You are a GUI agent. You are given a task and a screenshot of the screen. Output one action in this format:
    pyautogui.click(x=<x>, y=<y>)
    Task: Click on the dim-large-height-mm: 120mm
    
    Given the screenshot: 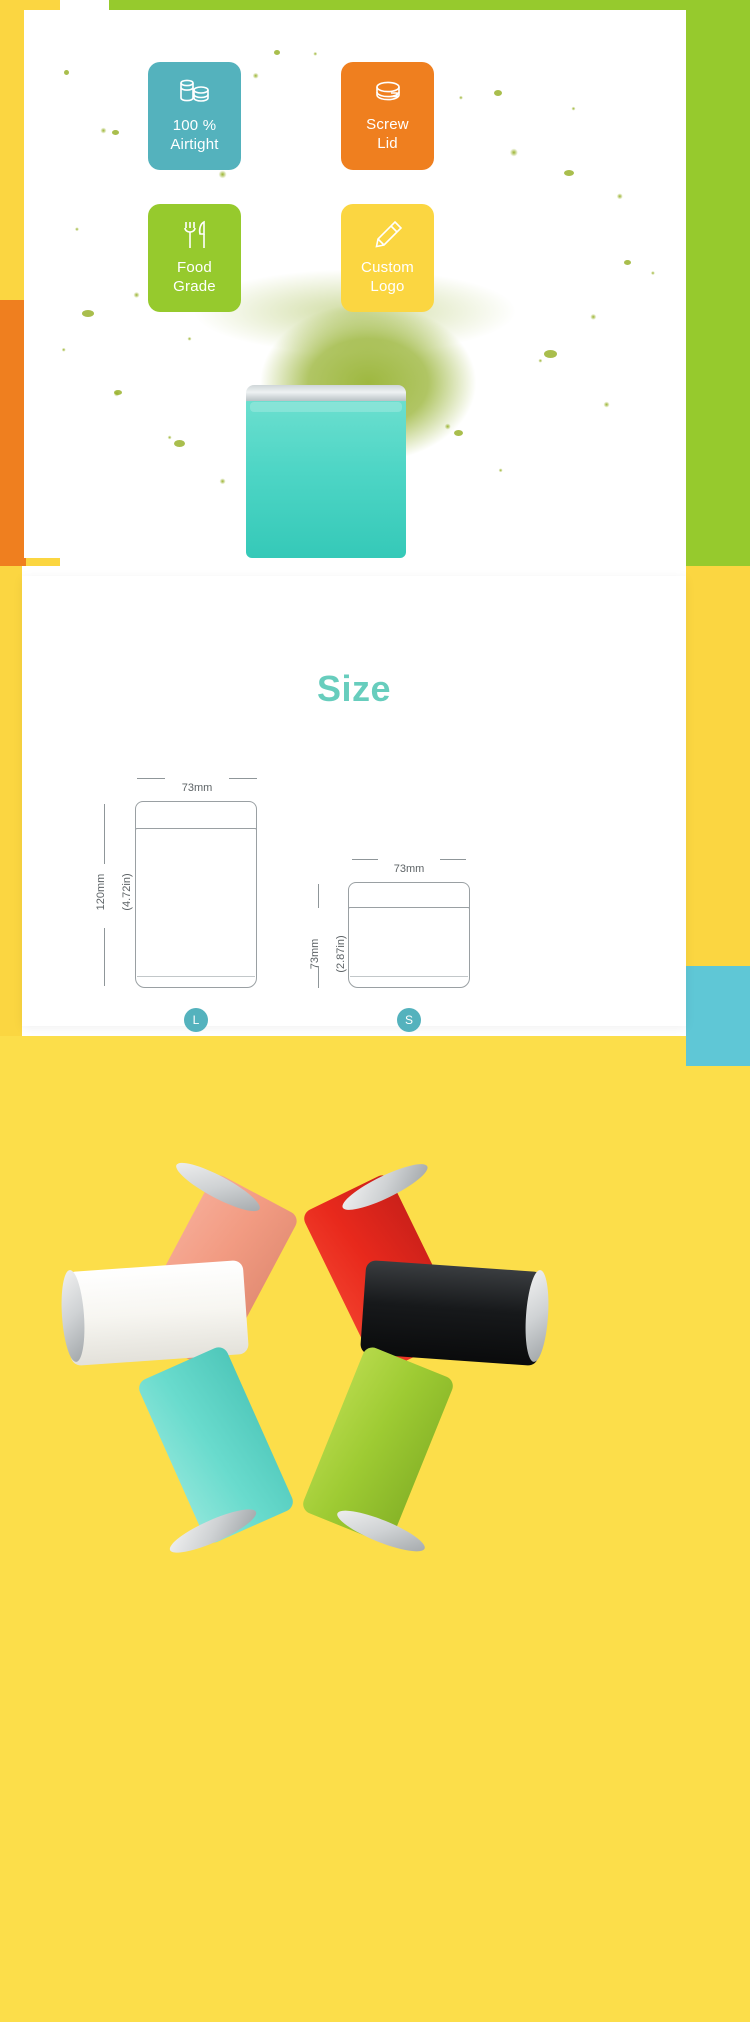 What is the action you would take?
    pyautogui.click(x=101, y=892)
    